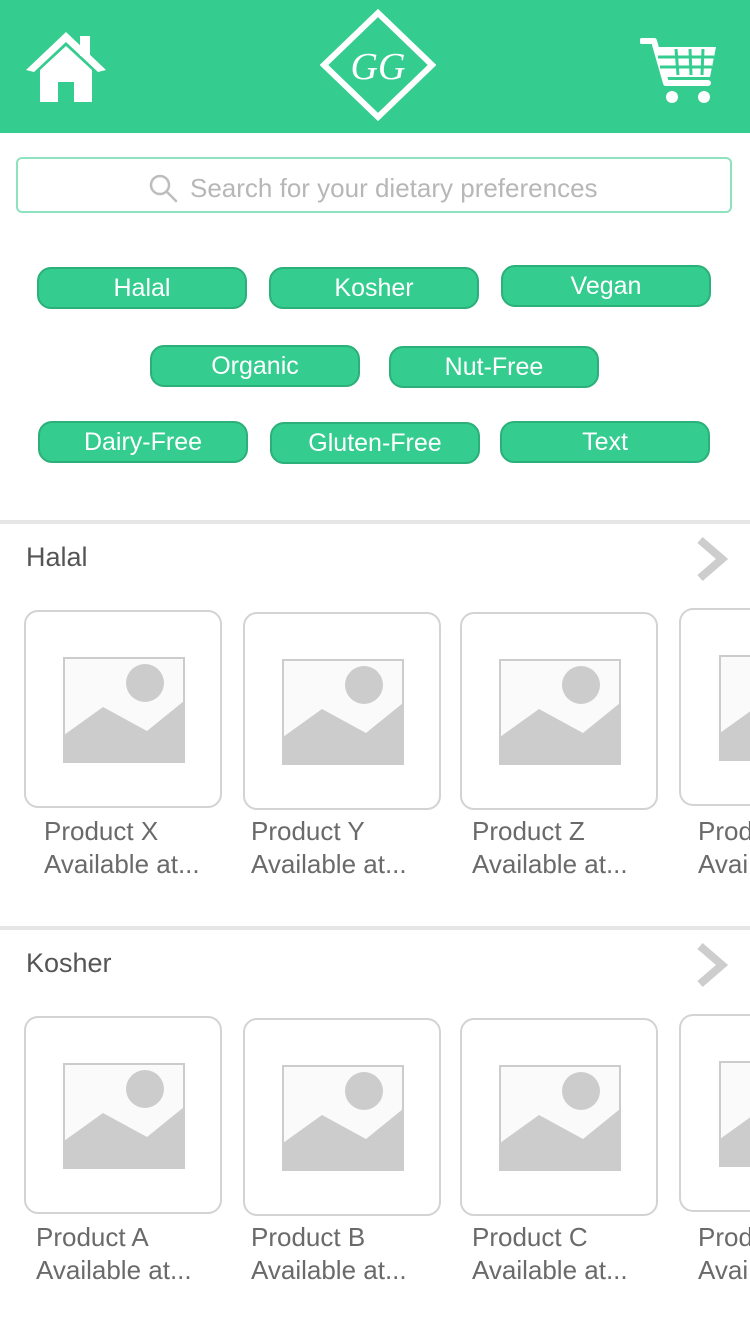  I want to click on filter-chip-nut-free: Nut-Free, so click(494, 367).